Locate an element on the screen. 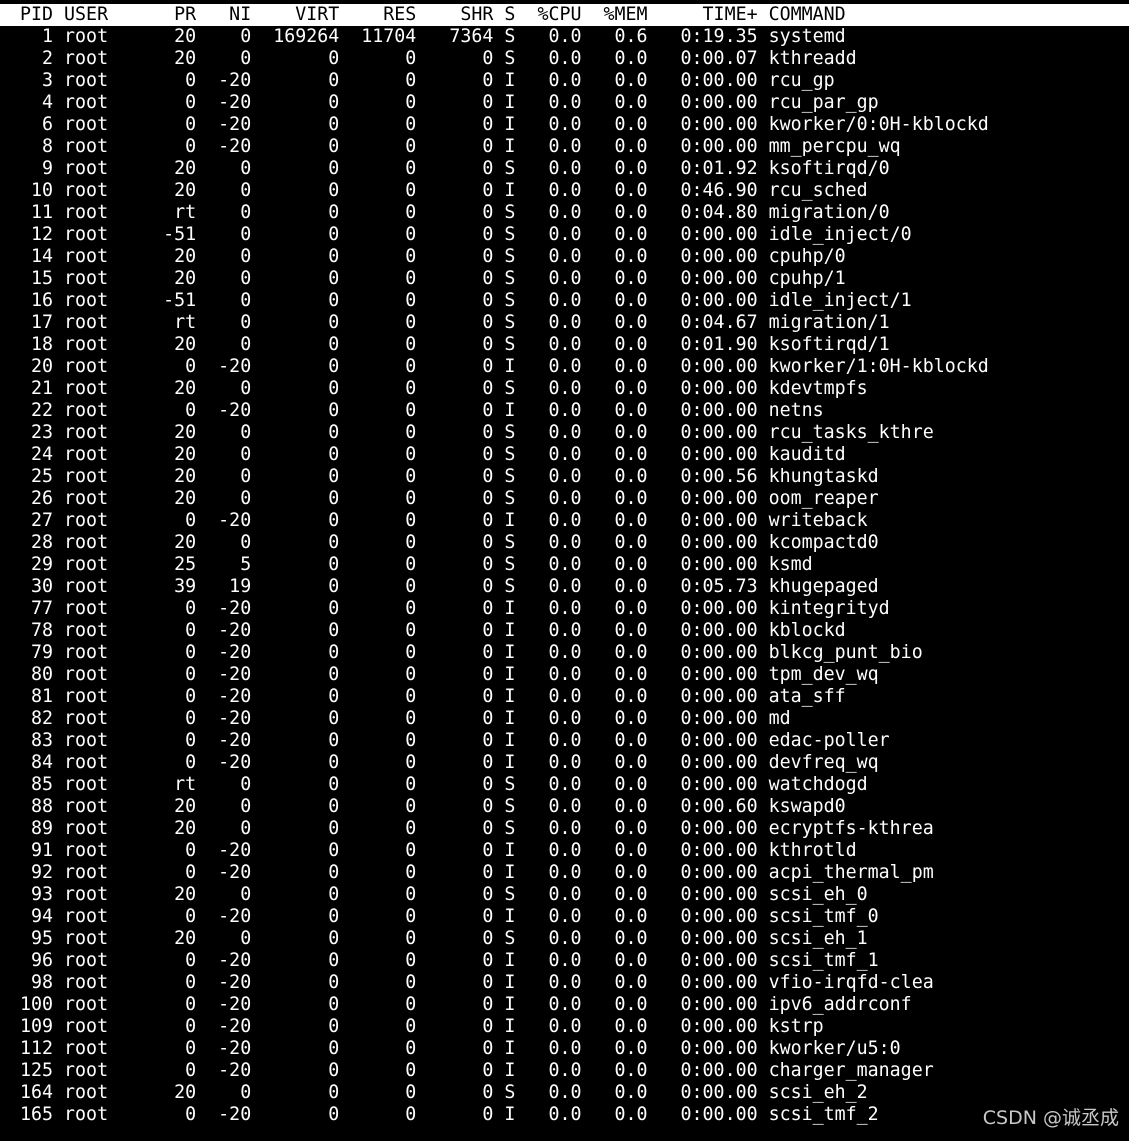  cell-pid: 77 is located at coordinates (31, 608).